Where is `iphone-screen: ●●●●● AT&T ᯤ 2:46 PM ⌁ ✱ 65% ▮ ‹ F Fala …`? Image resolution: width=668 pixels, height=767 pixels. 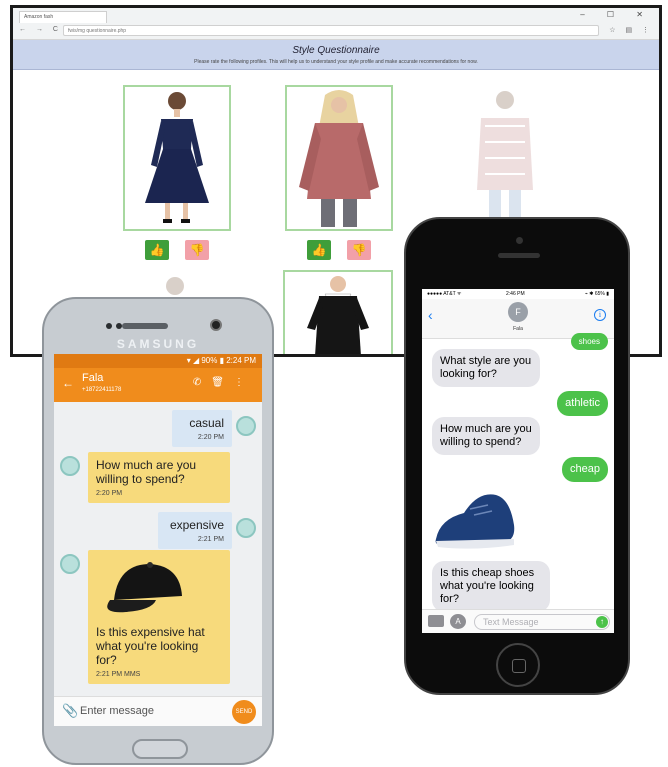
iphone-screen: ●●●●● AT&T ᯤ 2:46 PM ⌁ ✱ 65% ▮ ‹ F Fala … is located at coordinates (518, 461).